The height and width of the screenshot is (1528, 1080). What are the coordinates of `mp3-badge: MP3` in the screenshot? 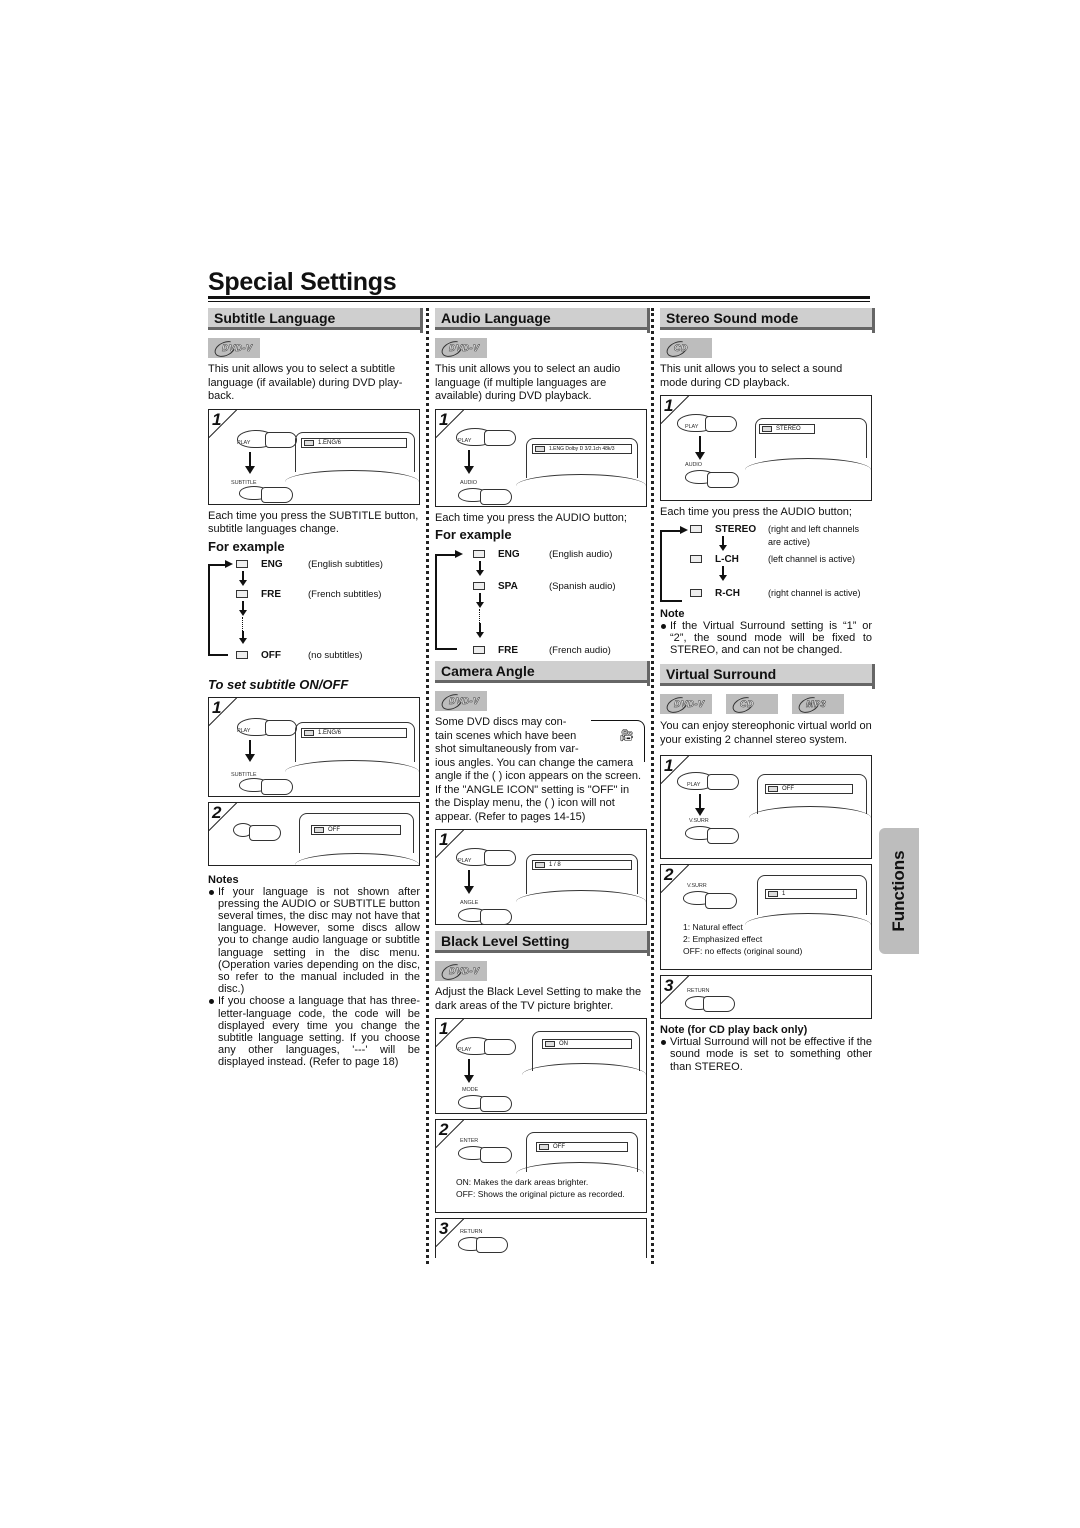 It's located at (818, 704).